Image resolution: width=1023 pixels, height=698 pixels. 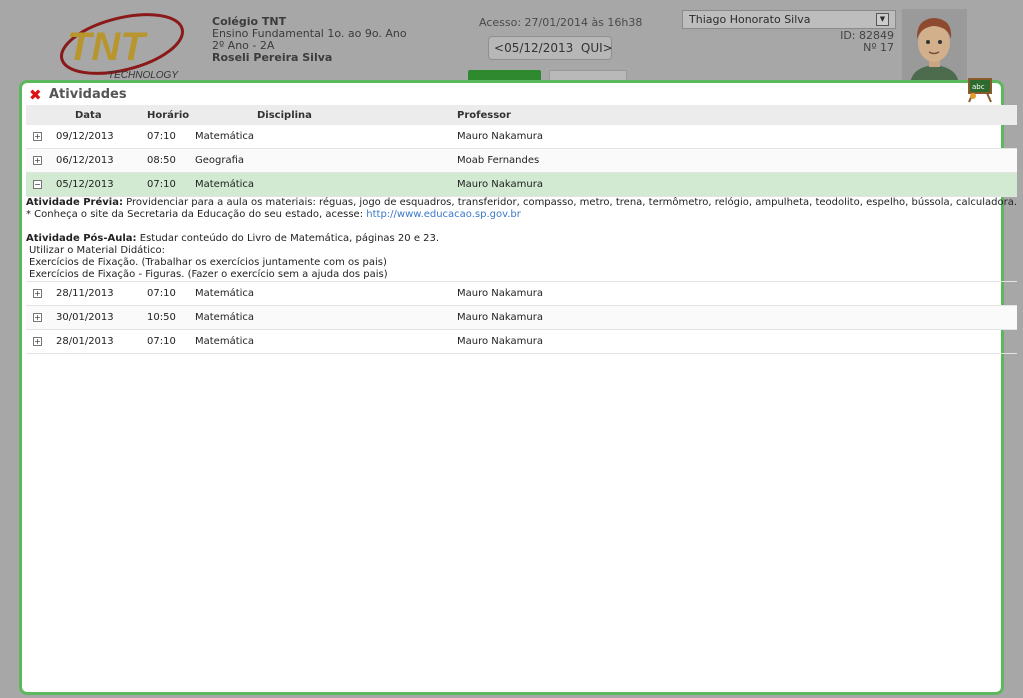 I want to click on row-subject: Geografia, so click(x=326, y=160).